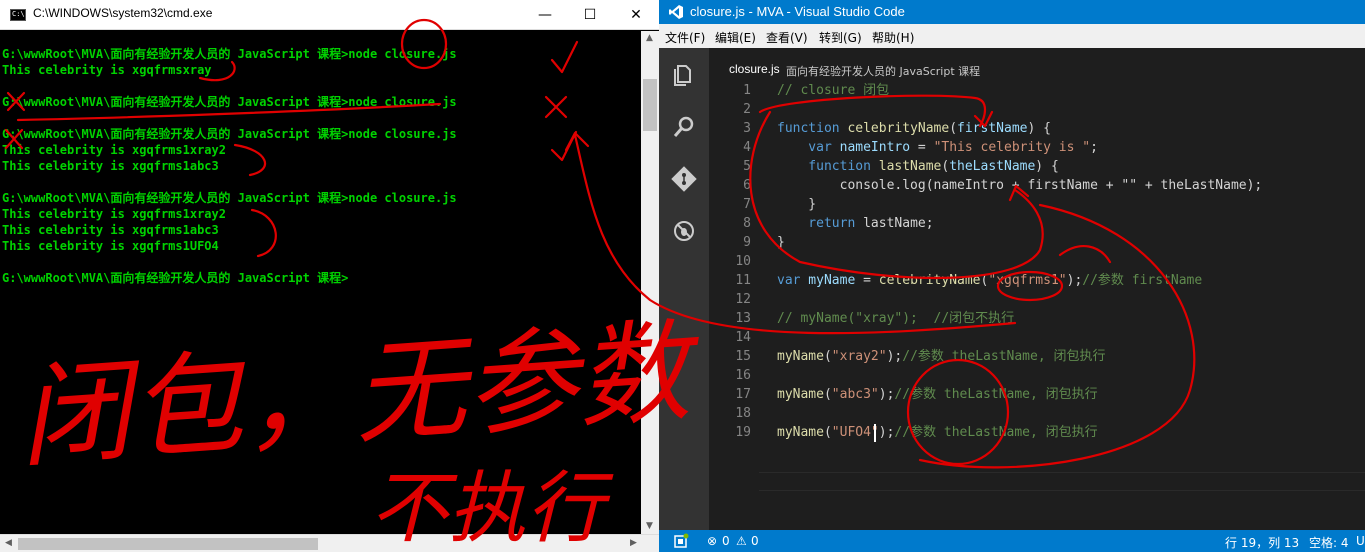 The width and height of the screenshot is (1365, 552). What do you see at coordinates (871, 147) in the screenshot?
I see `code-token: nameIntro` at bounding box center [871, 147].